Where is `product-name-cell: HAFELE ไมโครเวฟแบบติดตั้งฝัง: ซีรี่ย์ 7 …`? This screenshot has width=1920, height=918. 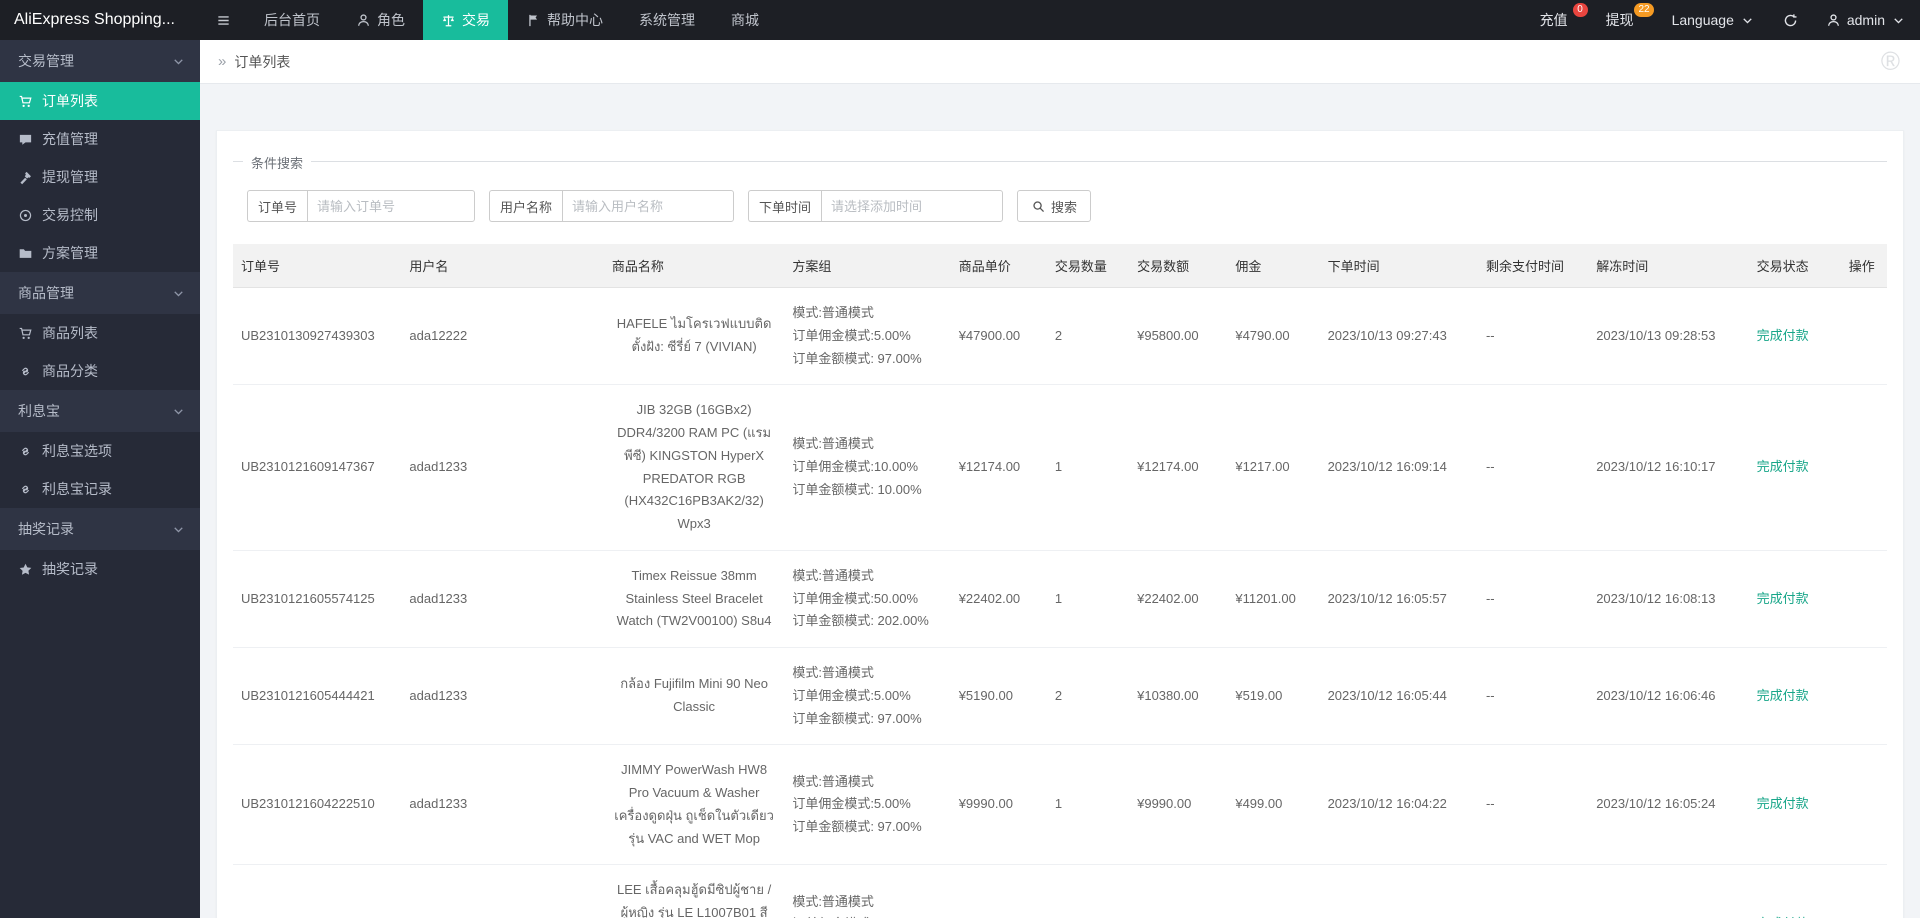
product-name-cell: HAFELE ไมโครเวฟแบบติดตั้งฝัง: ซีรี่ย์ 7 … is located at coordinates (694, 336).